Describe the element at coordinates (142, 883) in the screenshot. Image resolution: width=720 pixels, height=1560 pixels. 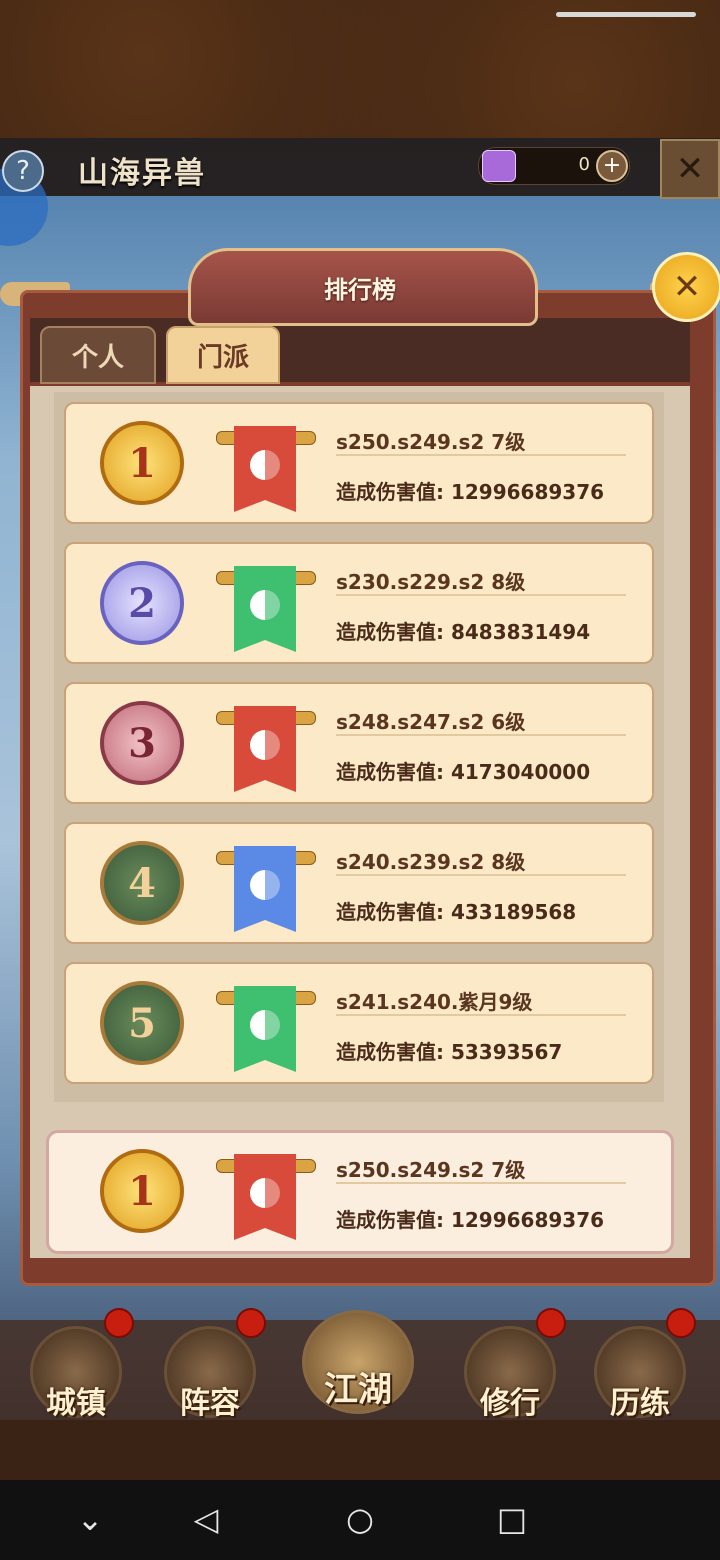
I see `rank-badge-icon: 4` at that location.